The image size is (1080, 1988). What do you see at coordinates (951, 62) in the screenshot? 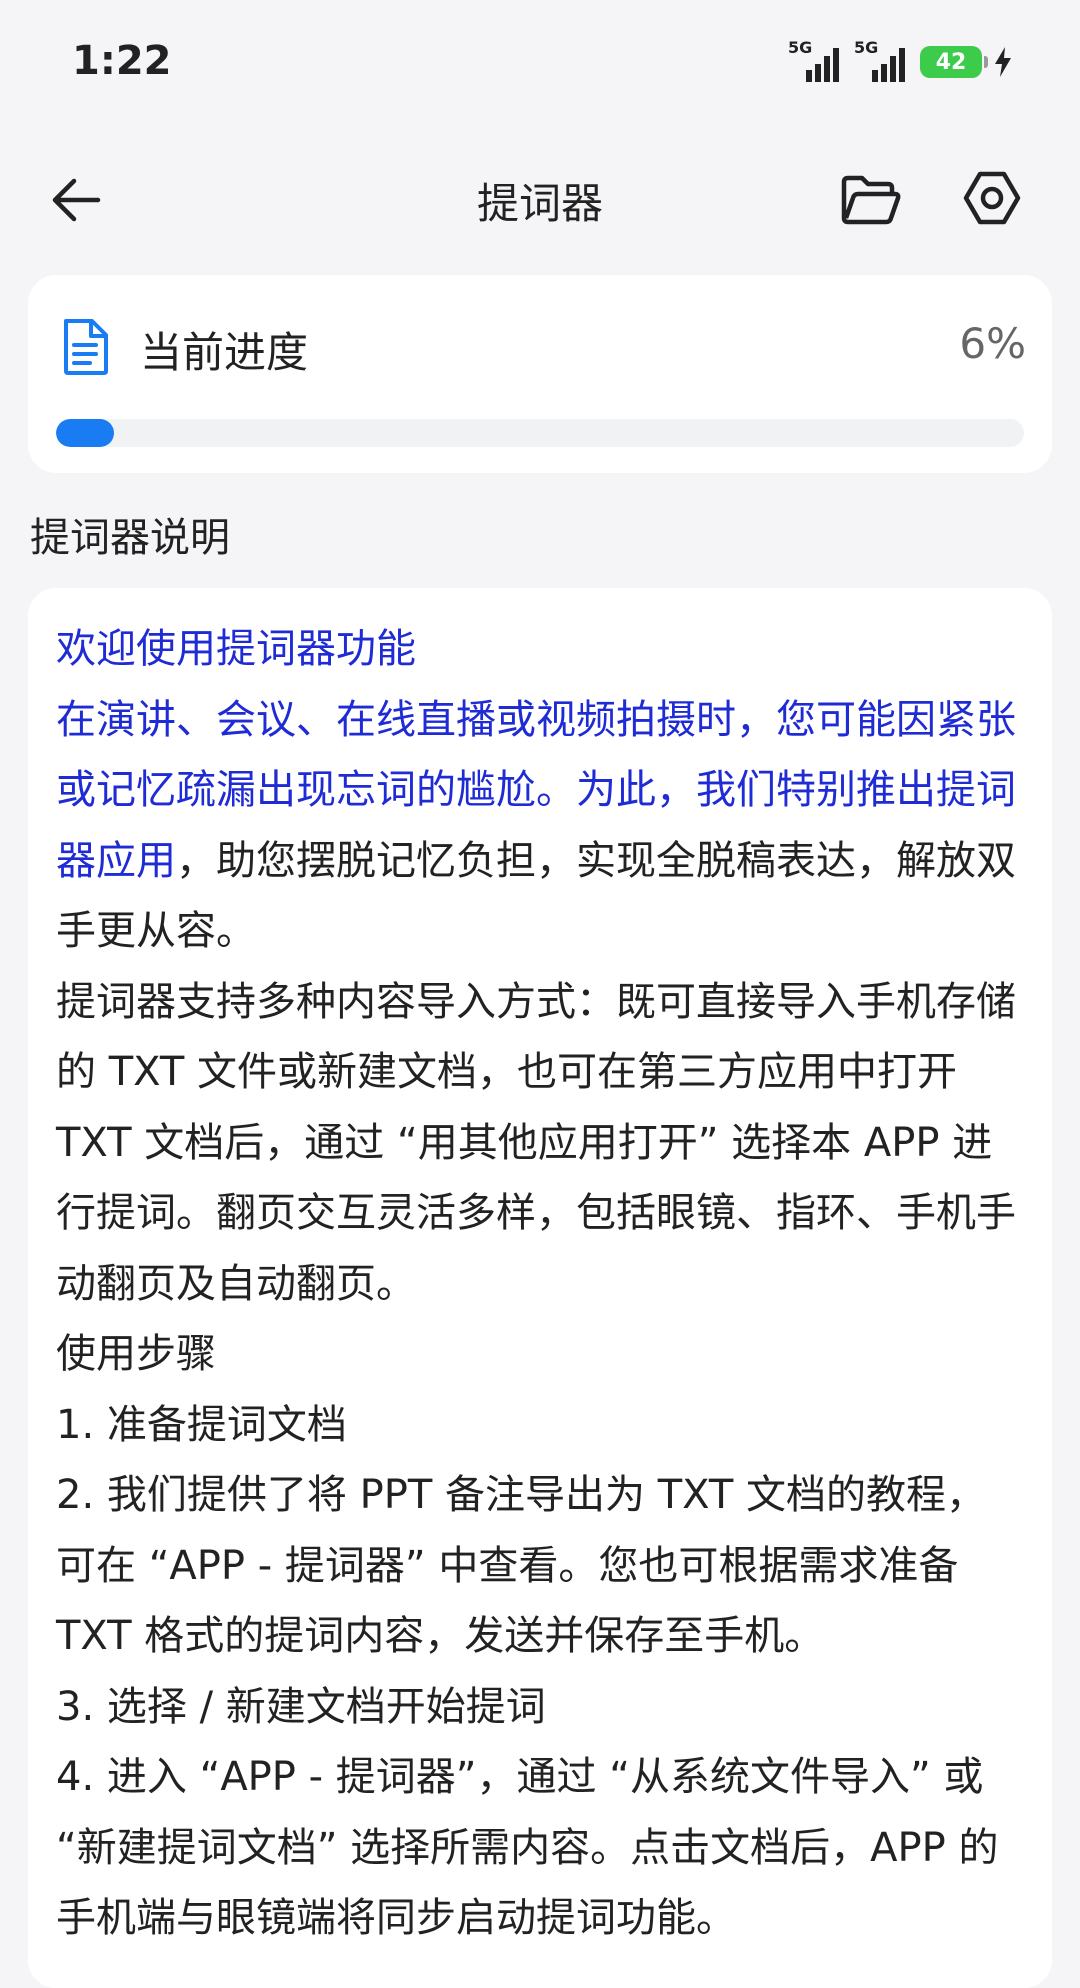
I see `battery-level: 42` at bounding box center [951, 62].